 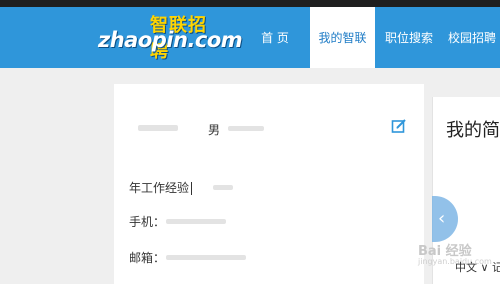 I want to click on profile-gender: 男, so click(x=214, y=130).